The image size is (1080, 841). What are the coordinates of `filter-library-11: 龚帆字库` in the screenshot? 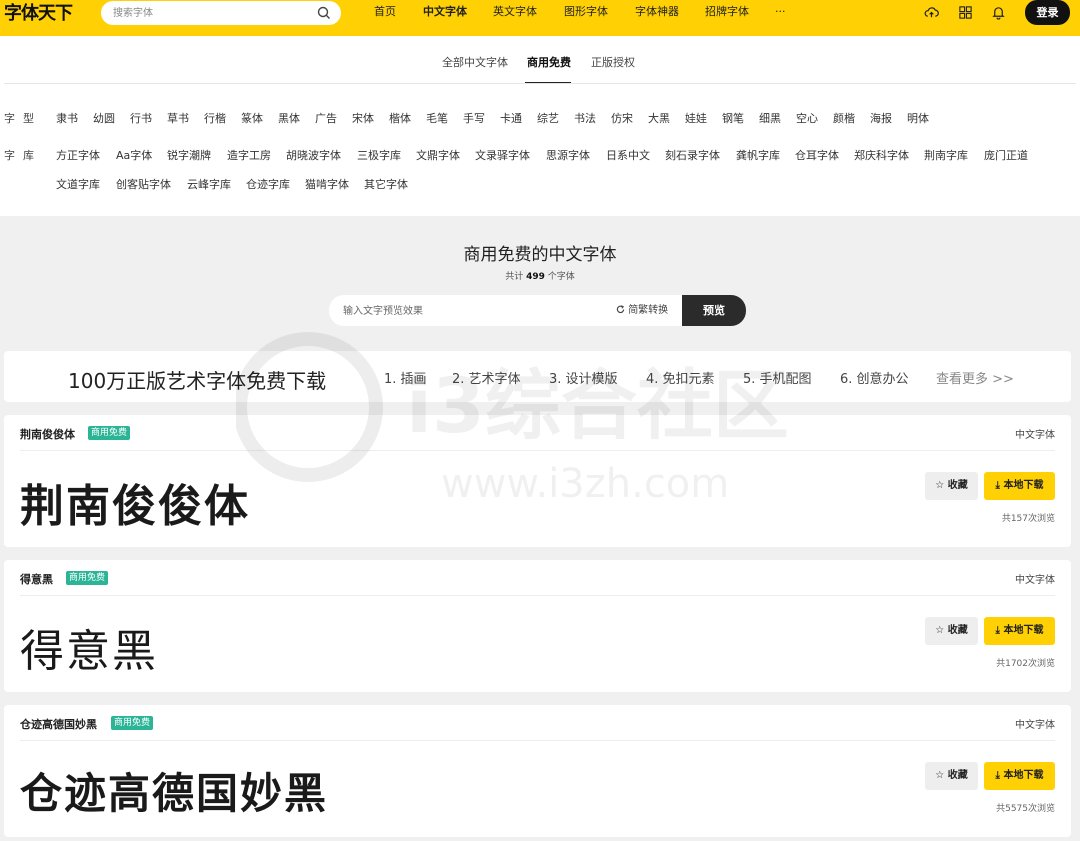 It's located at (758, 155).